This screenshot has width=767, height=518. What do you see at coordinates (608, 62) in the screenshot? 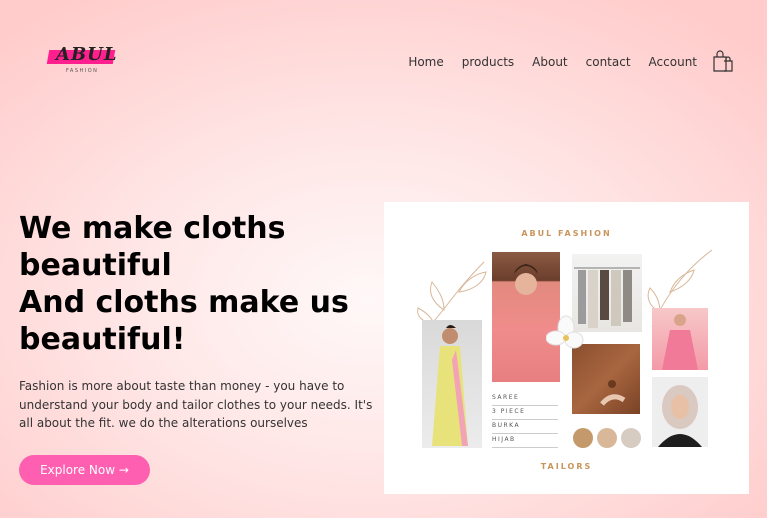
I see `nav-contact: contact` at bounding box center [608, 62].